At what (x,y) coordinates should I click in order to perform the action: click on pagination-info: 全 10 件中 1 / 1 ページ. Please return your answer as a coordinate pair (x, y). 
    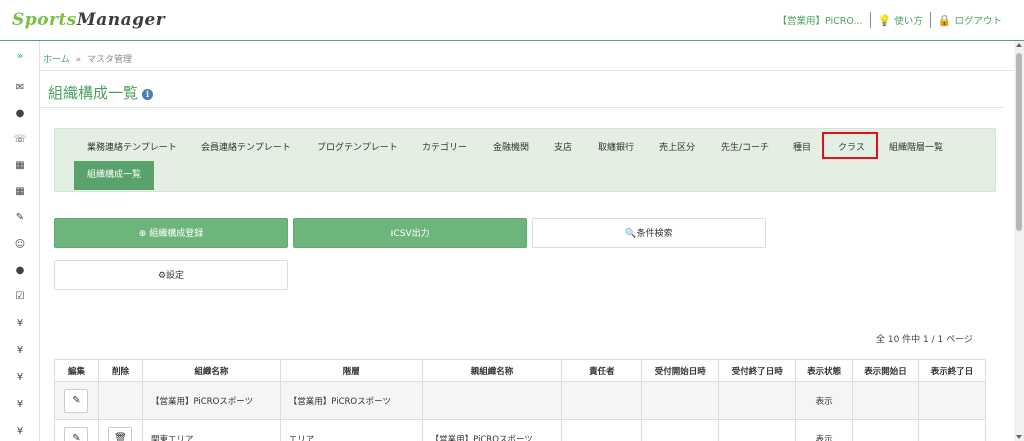
    Looking at the image, I should click on (924, 340).